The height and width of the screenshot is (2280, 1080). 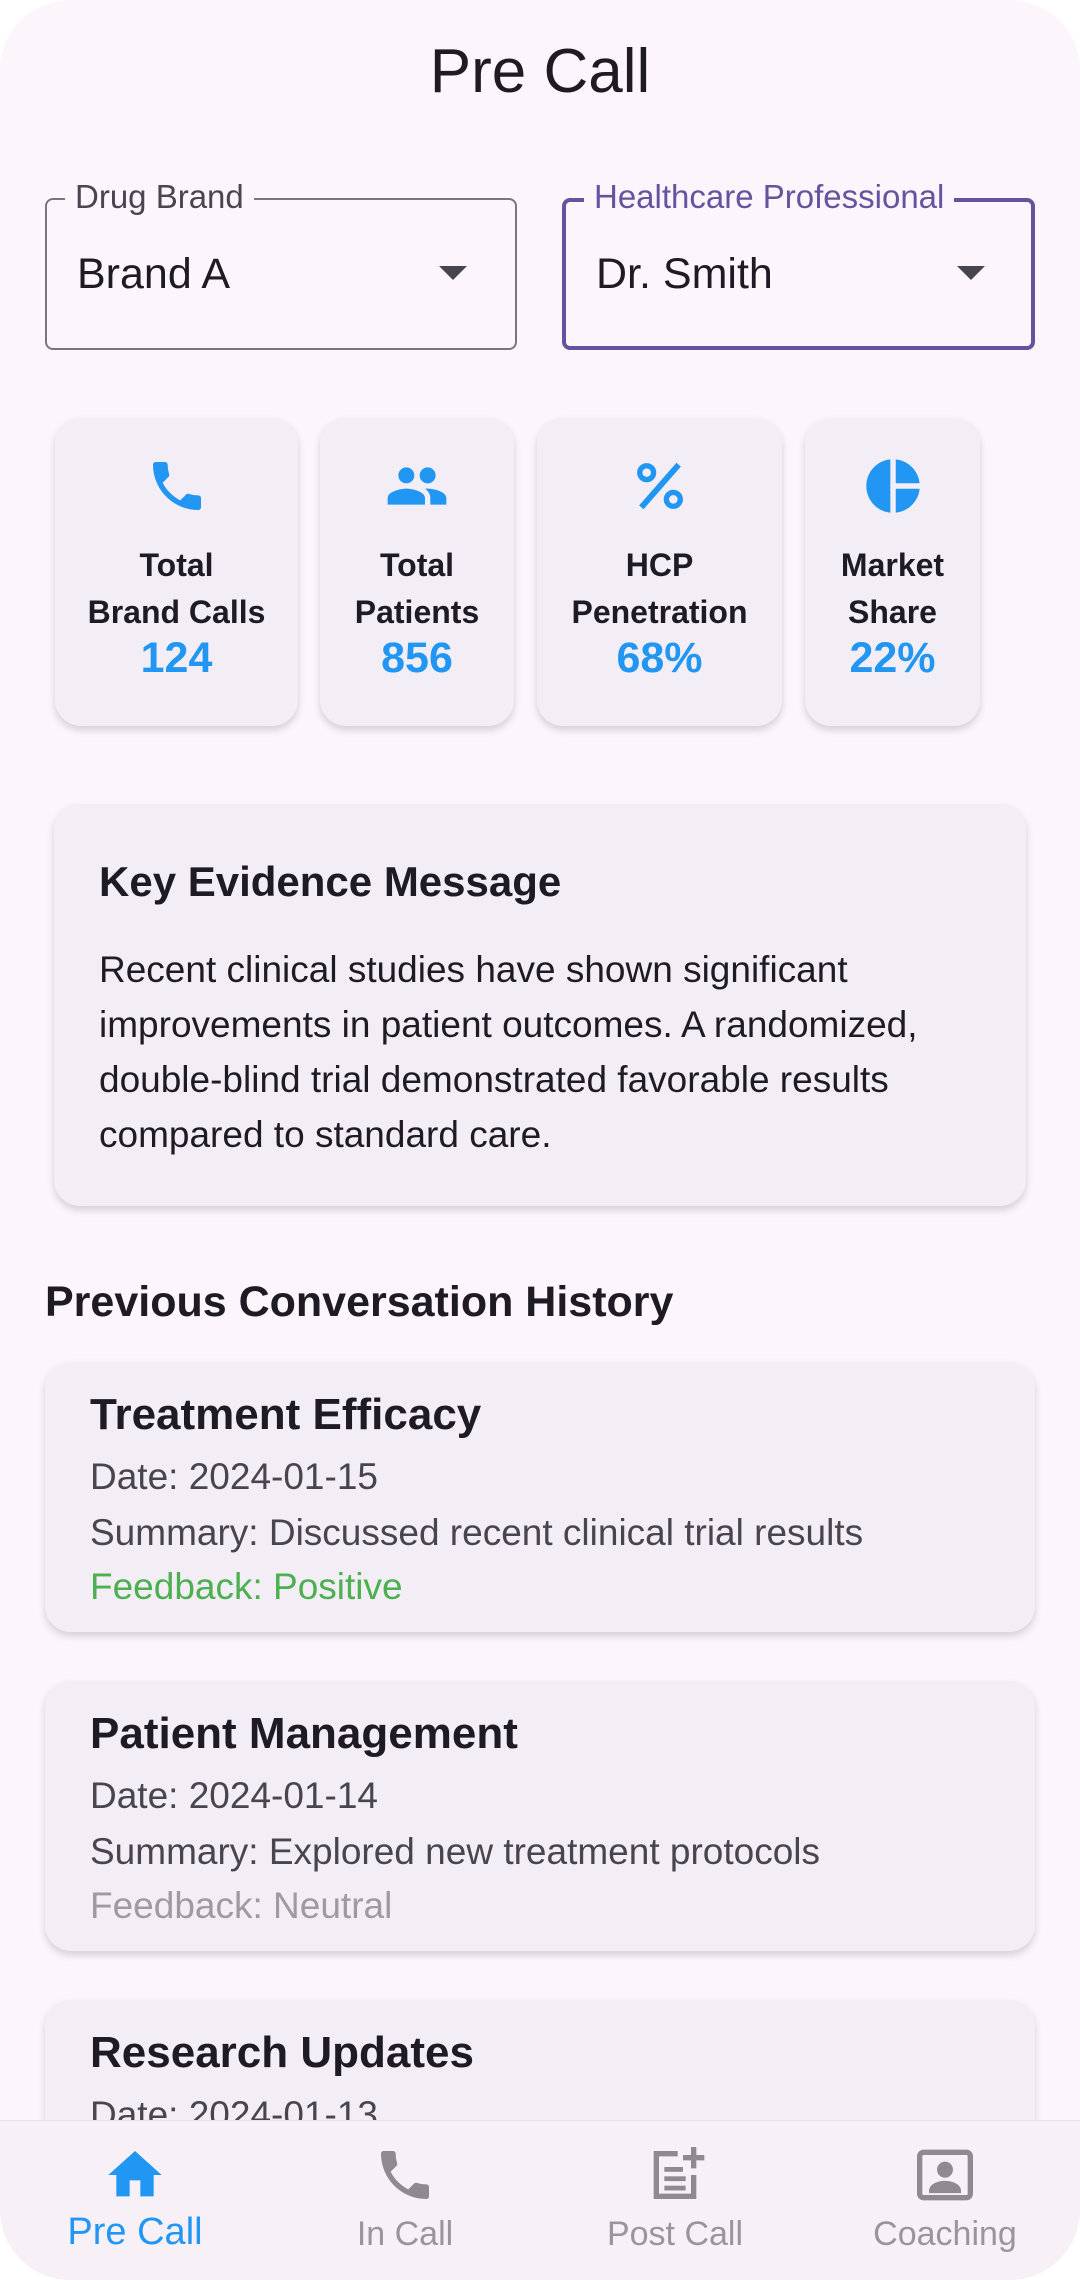 What do you see at coordinates (659, 588) in the screenshot?
I see `stat-label: HCP Penetration` at bounding box center [659, 588].